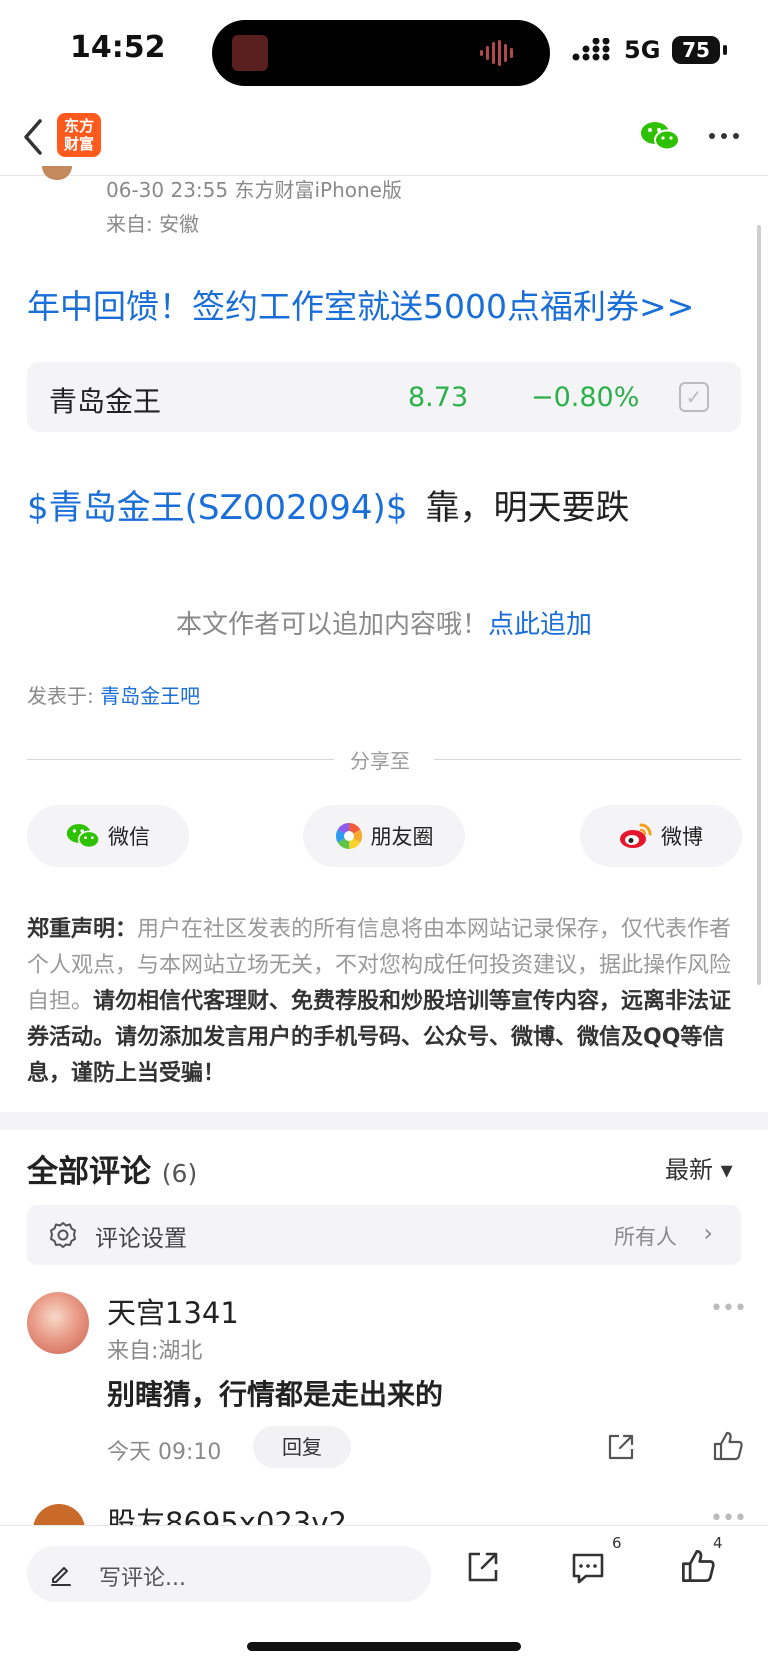 This screenshot has height=1666, width=768. What do you see at coordinates (718, 1543) in the screenshot?
I see `like-count: 4` at bounding box center [718, 1543].